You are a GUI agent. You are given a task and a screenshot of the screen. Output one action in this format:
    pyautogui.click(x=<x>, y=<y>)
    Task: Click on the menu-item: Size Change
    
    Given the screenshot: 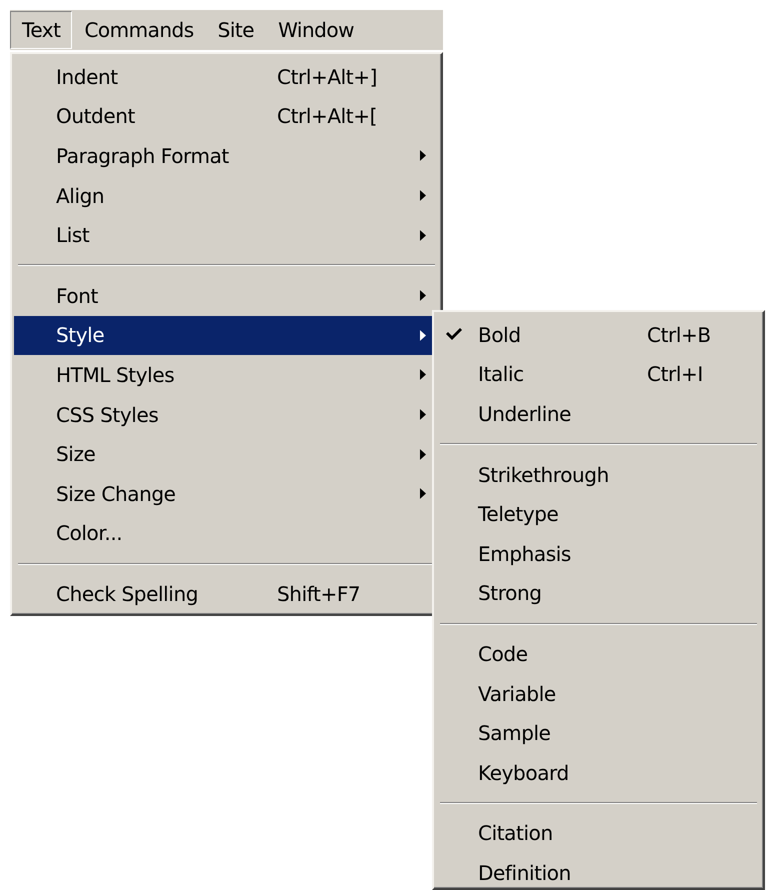 What is the action you would take?
    pyautogui.click(x=226, y=494)
    